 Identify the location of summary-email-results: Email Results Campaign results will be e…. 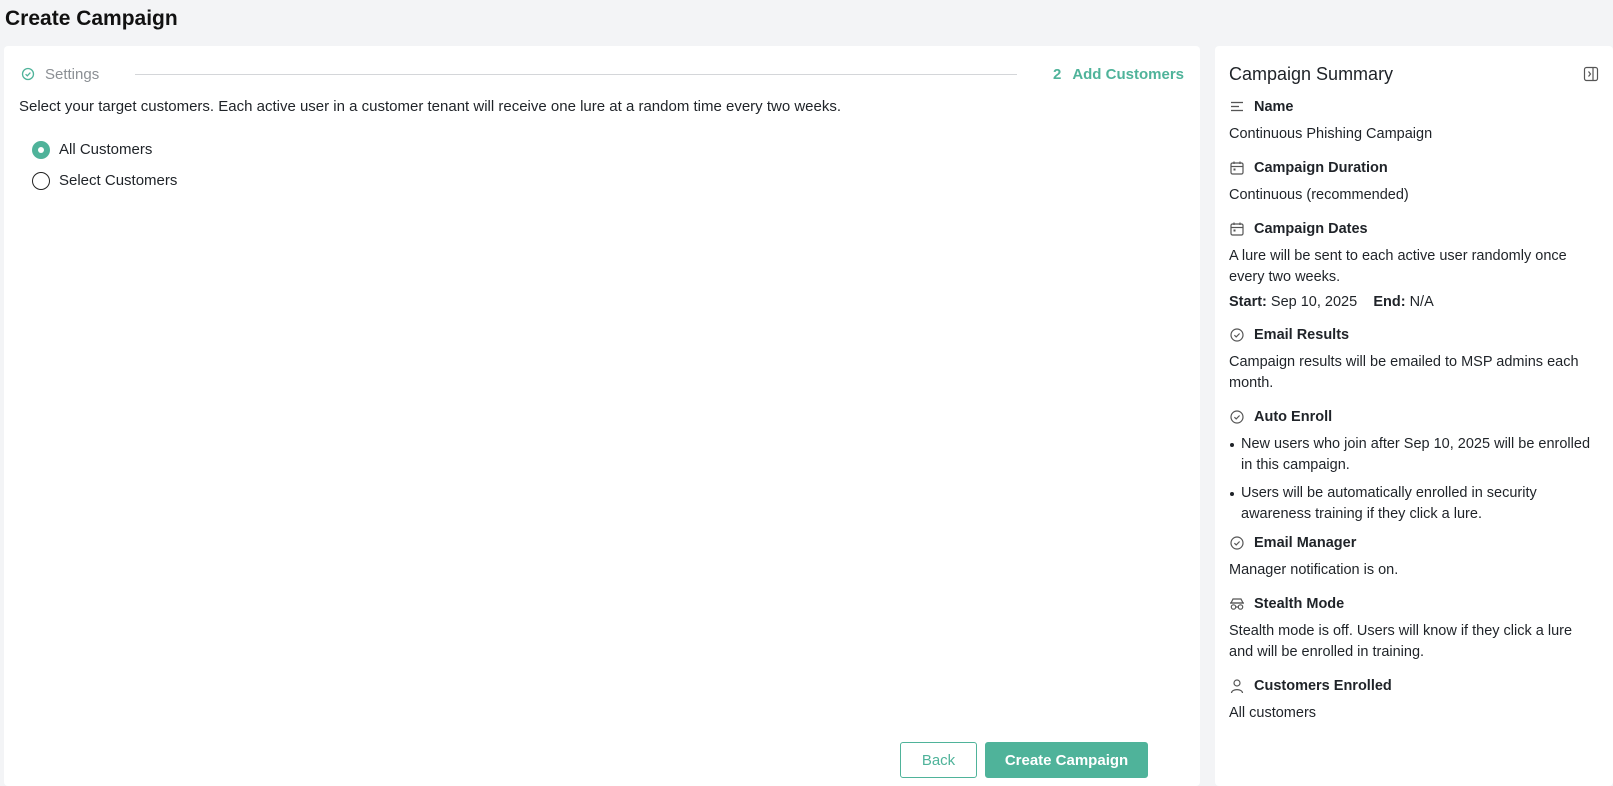
(1414, 359).